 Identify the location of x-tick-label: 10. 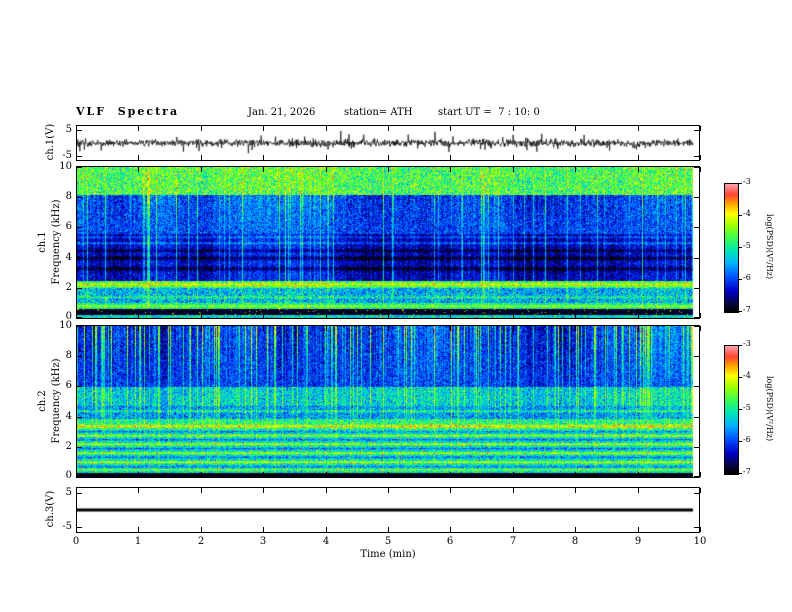
(700, 541).